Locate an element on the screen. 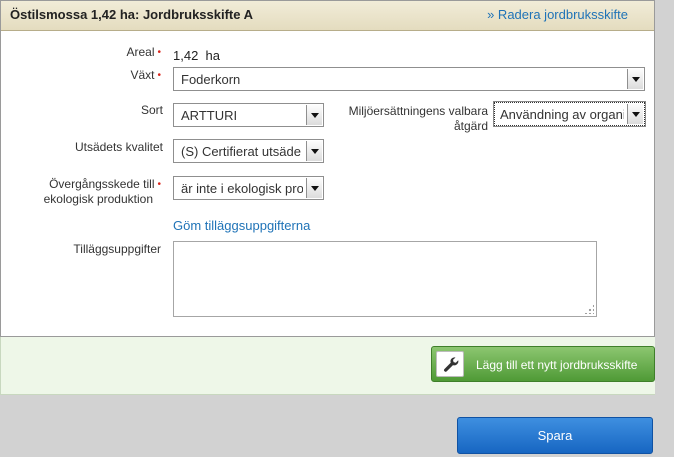  environmental-measure-select-value: Användning av organis is located at coordinates (562, 114).